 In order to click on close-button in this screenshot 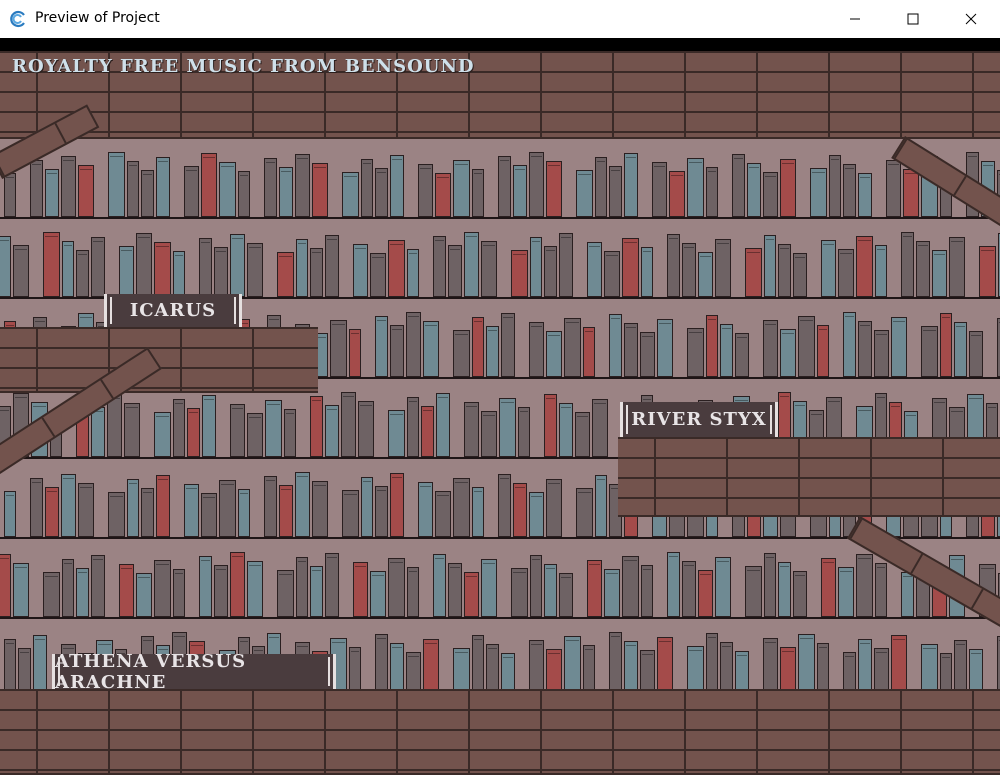, I will do `click(971, 19)`.